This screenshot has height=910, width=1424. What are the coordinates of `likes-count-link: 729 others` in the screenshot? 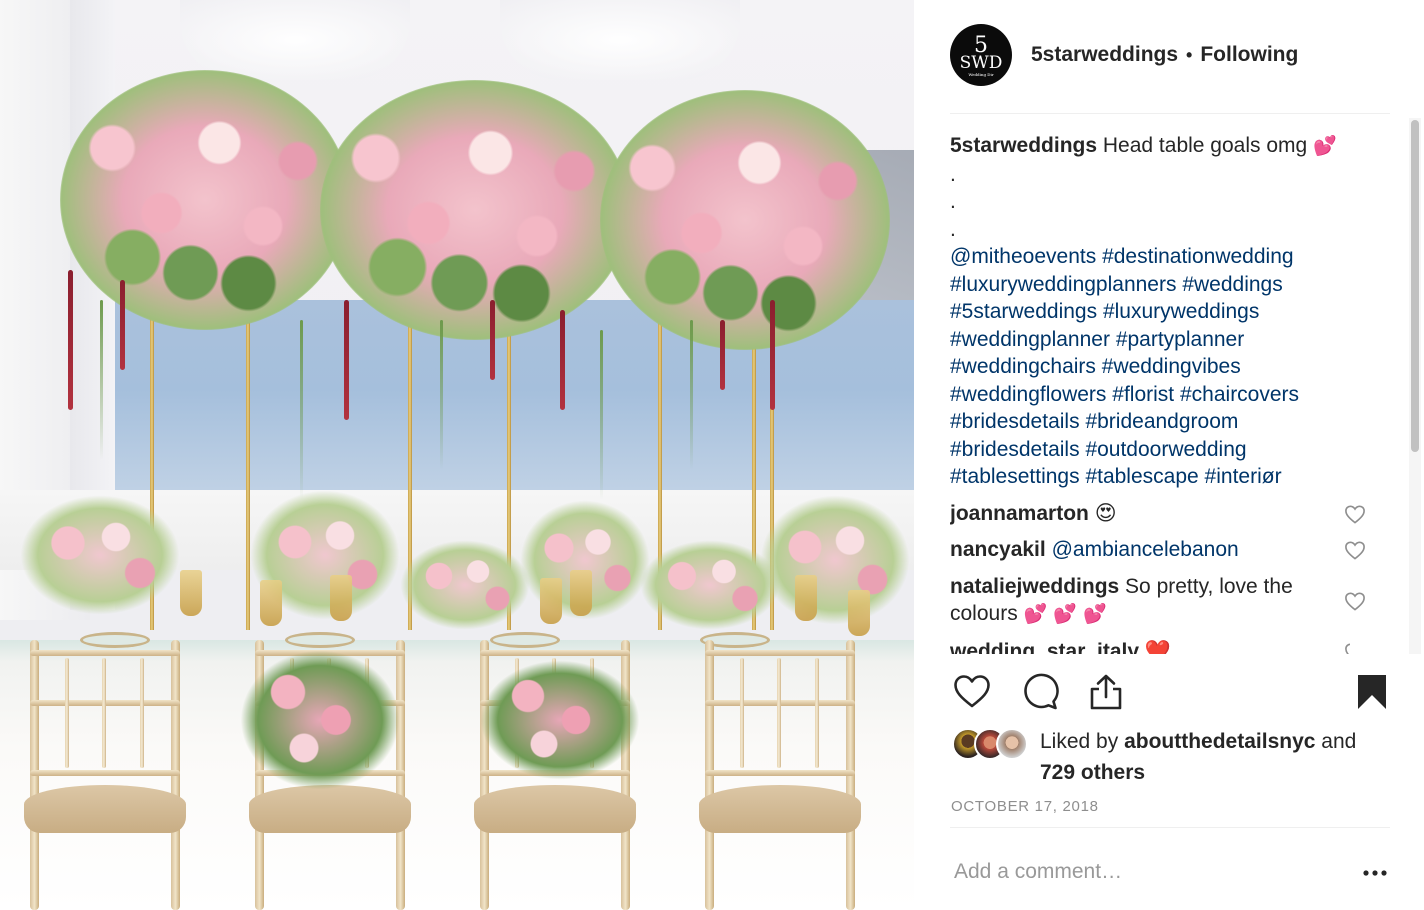 It's located at (1092, 772).